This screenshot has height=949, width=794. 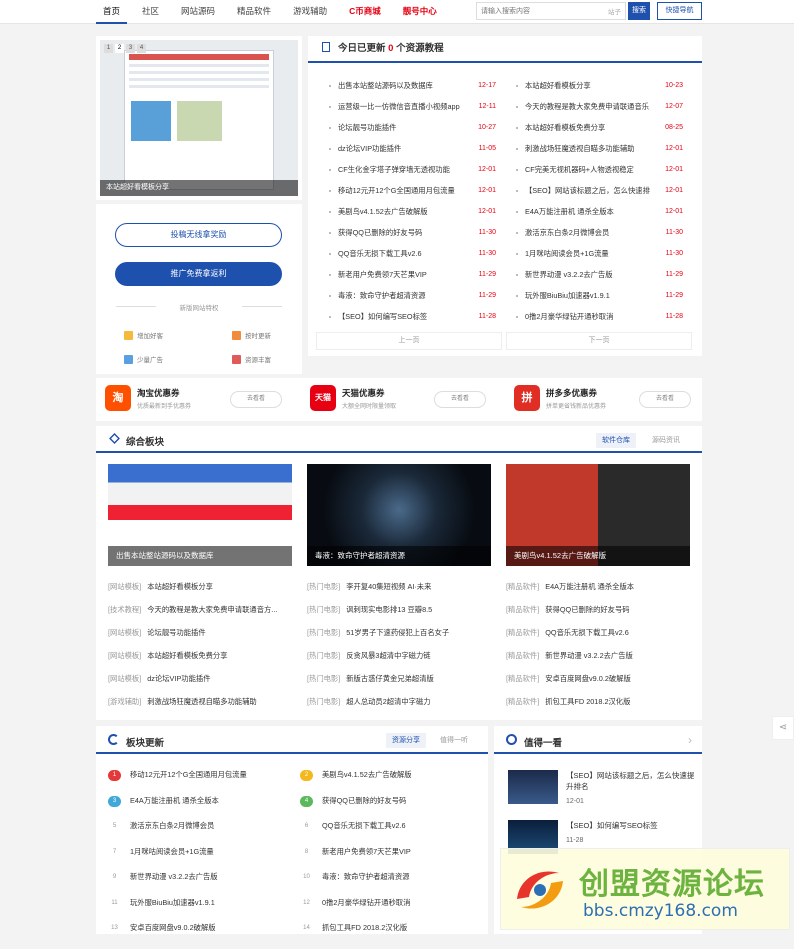 I want to click on update-item: 本站超好看模板分享 10-23, so click(x=598, y=90).